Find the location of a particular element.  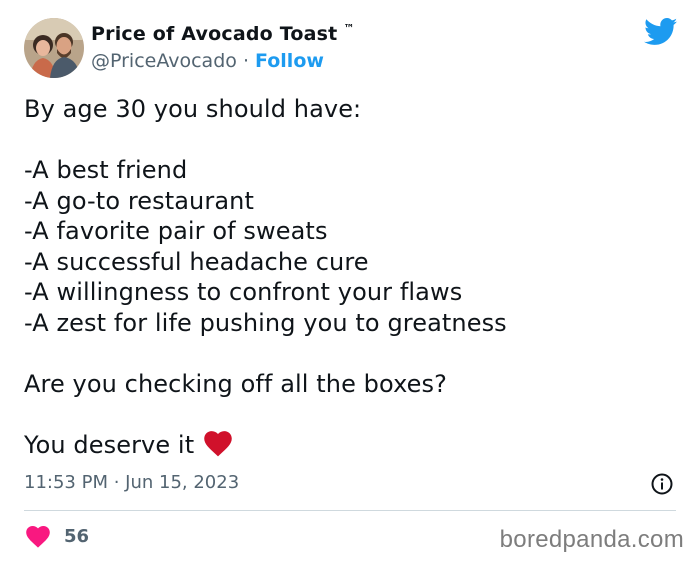

author-handle-row: @PriceAvocado · Follow is located at coordinates (207, 61).